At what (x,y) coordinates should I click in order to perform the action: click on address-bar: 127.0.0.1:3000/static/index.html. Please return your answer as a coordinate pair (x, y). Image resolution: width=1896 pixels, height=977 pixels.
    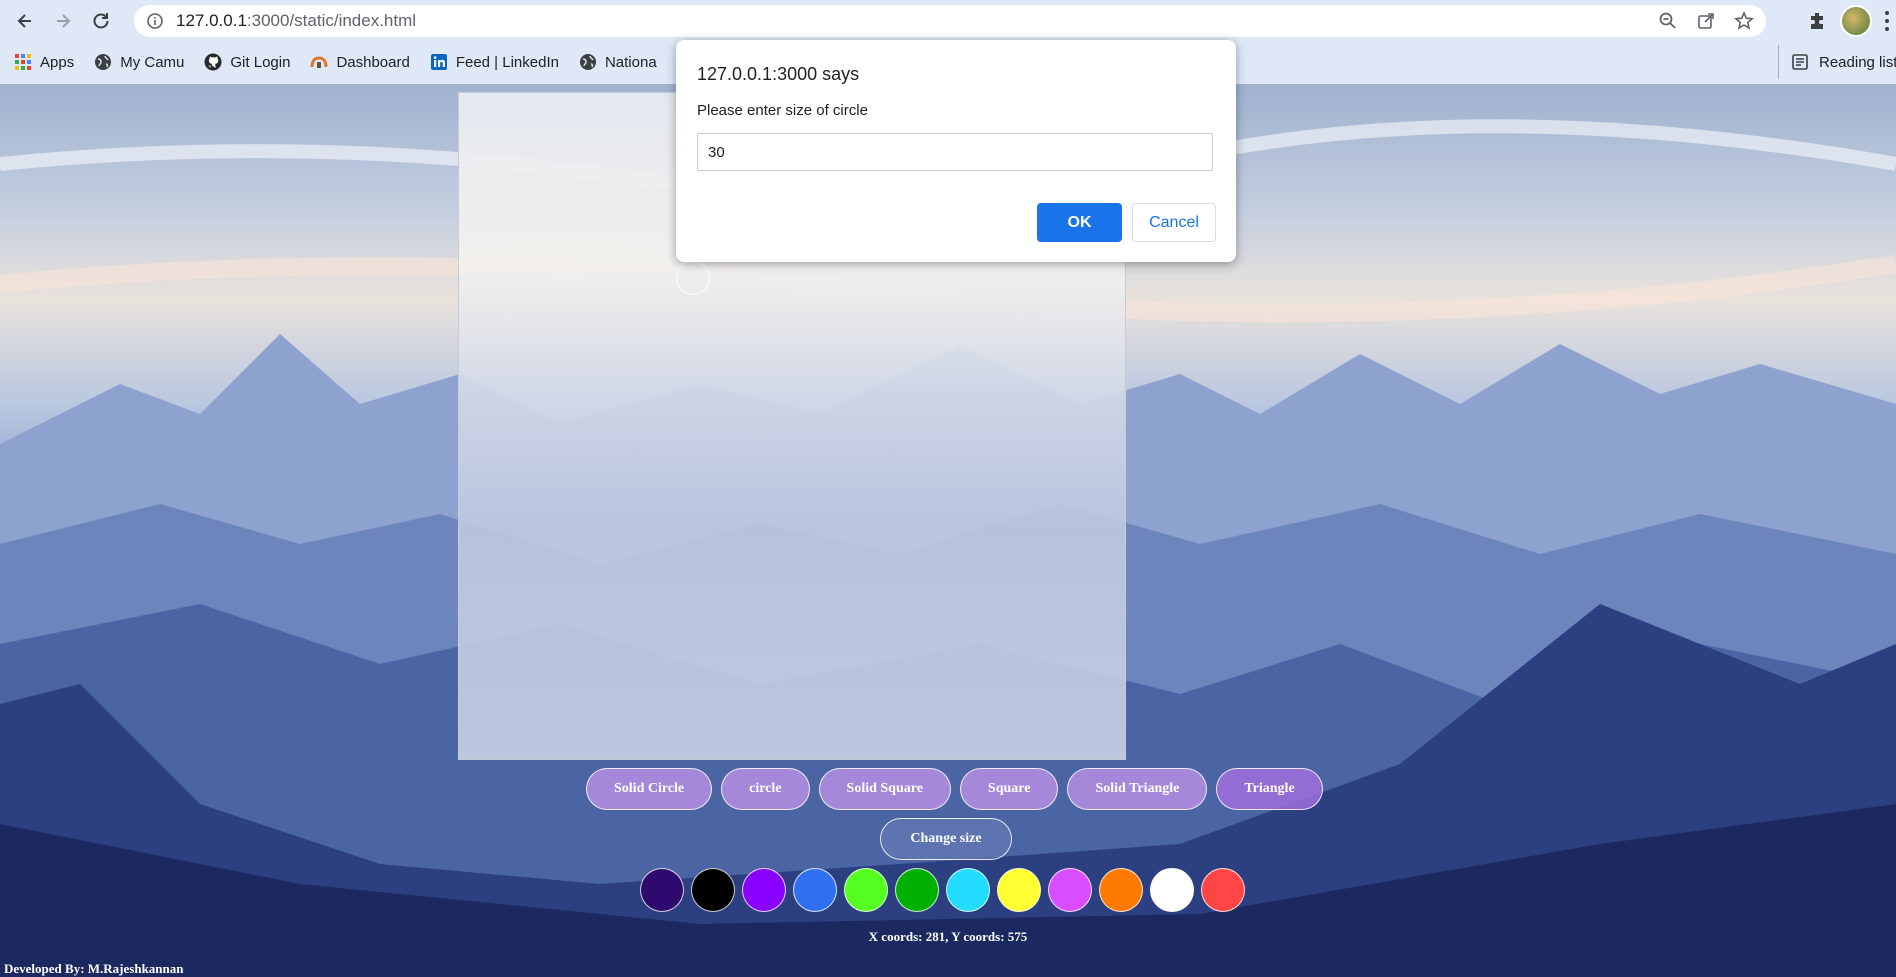
    Looking at the image, I should click on (950, 21).